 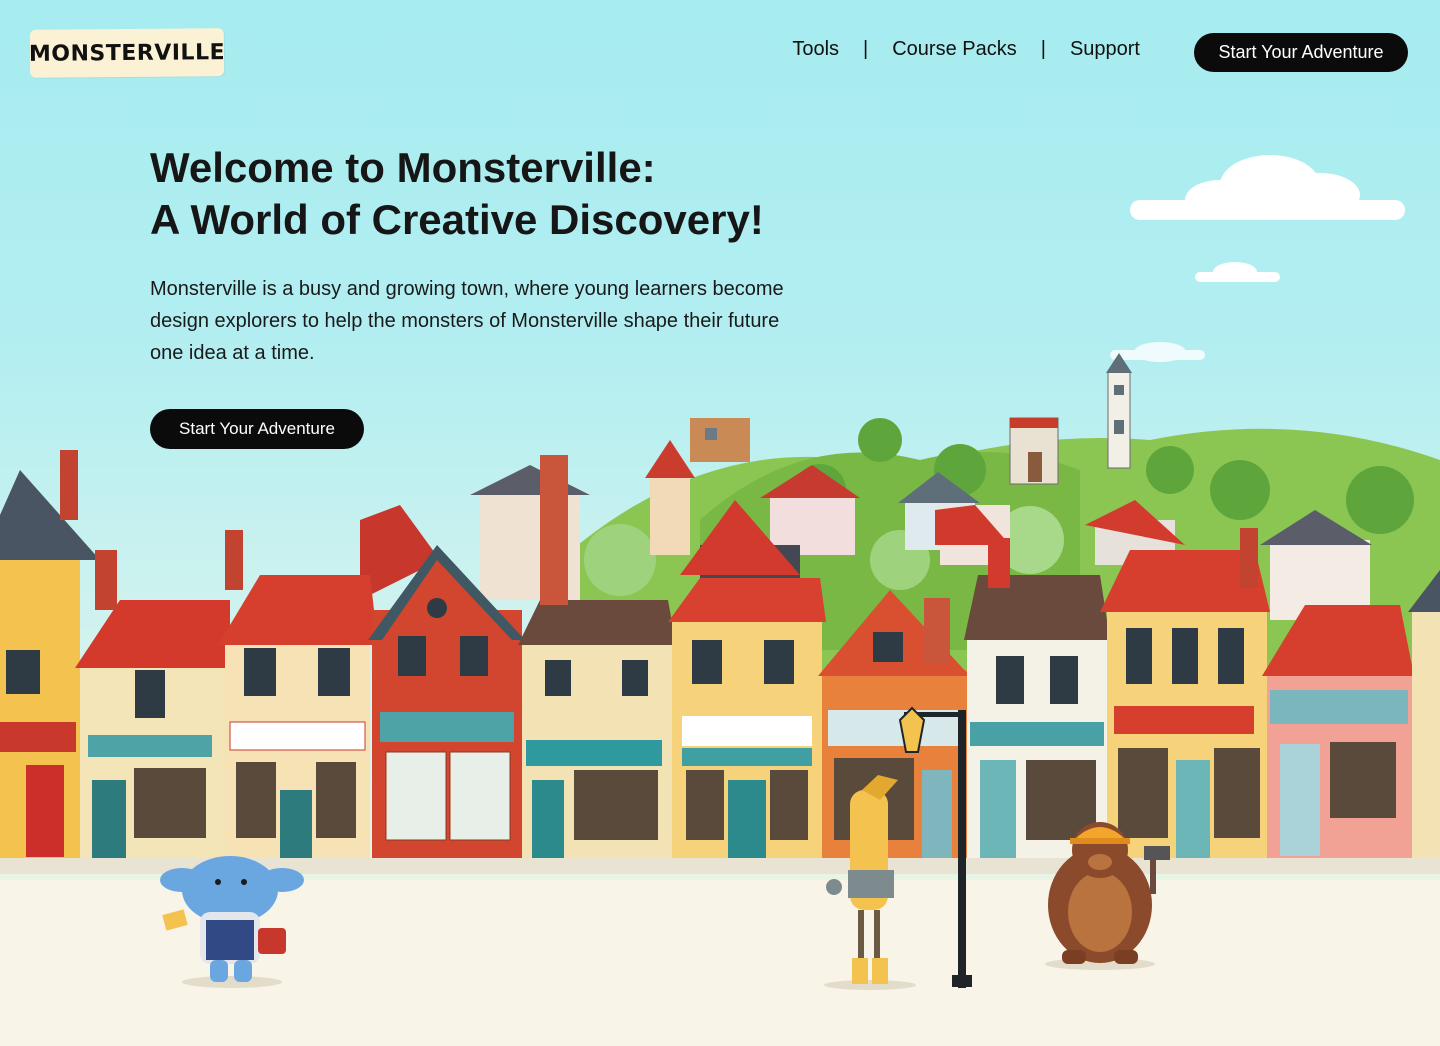 What do you see at coordinates (1301, 52) in the screenshot?
I see `header-start-adventure-button: Start Your Adventure` at bounding box center [1301, 52].